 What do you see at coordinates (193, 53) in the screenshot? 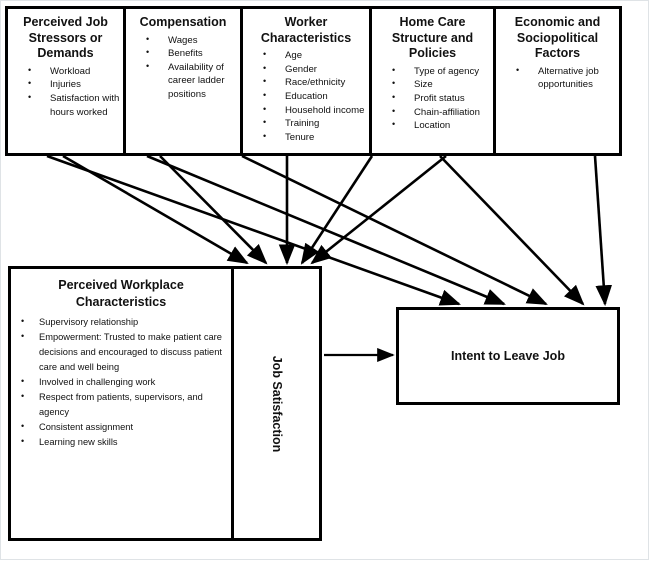
I see `list-item: Benefits` at bounding box center [193, 53].